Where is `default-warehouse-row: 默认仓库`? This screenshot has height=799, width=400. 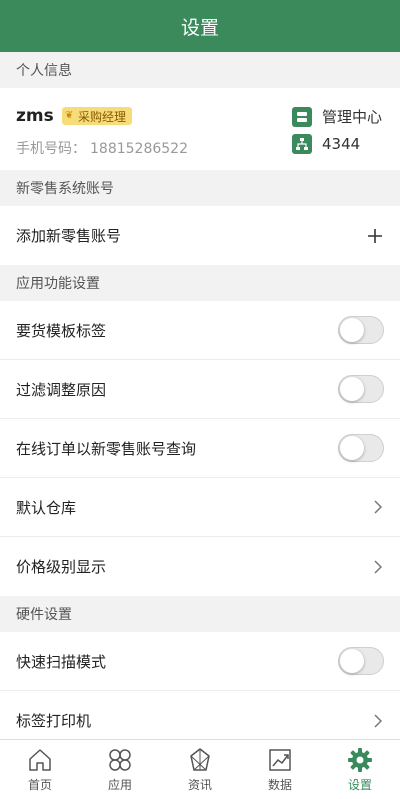
default-warehouse-row: 默认仓库 is located at coordinates (200, 507).